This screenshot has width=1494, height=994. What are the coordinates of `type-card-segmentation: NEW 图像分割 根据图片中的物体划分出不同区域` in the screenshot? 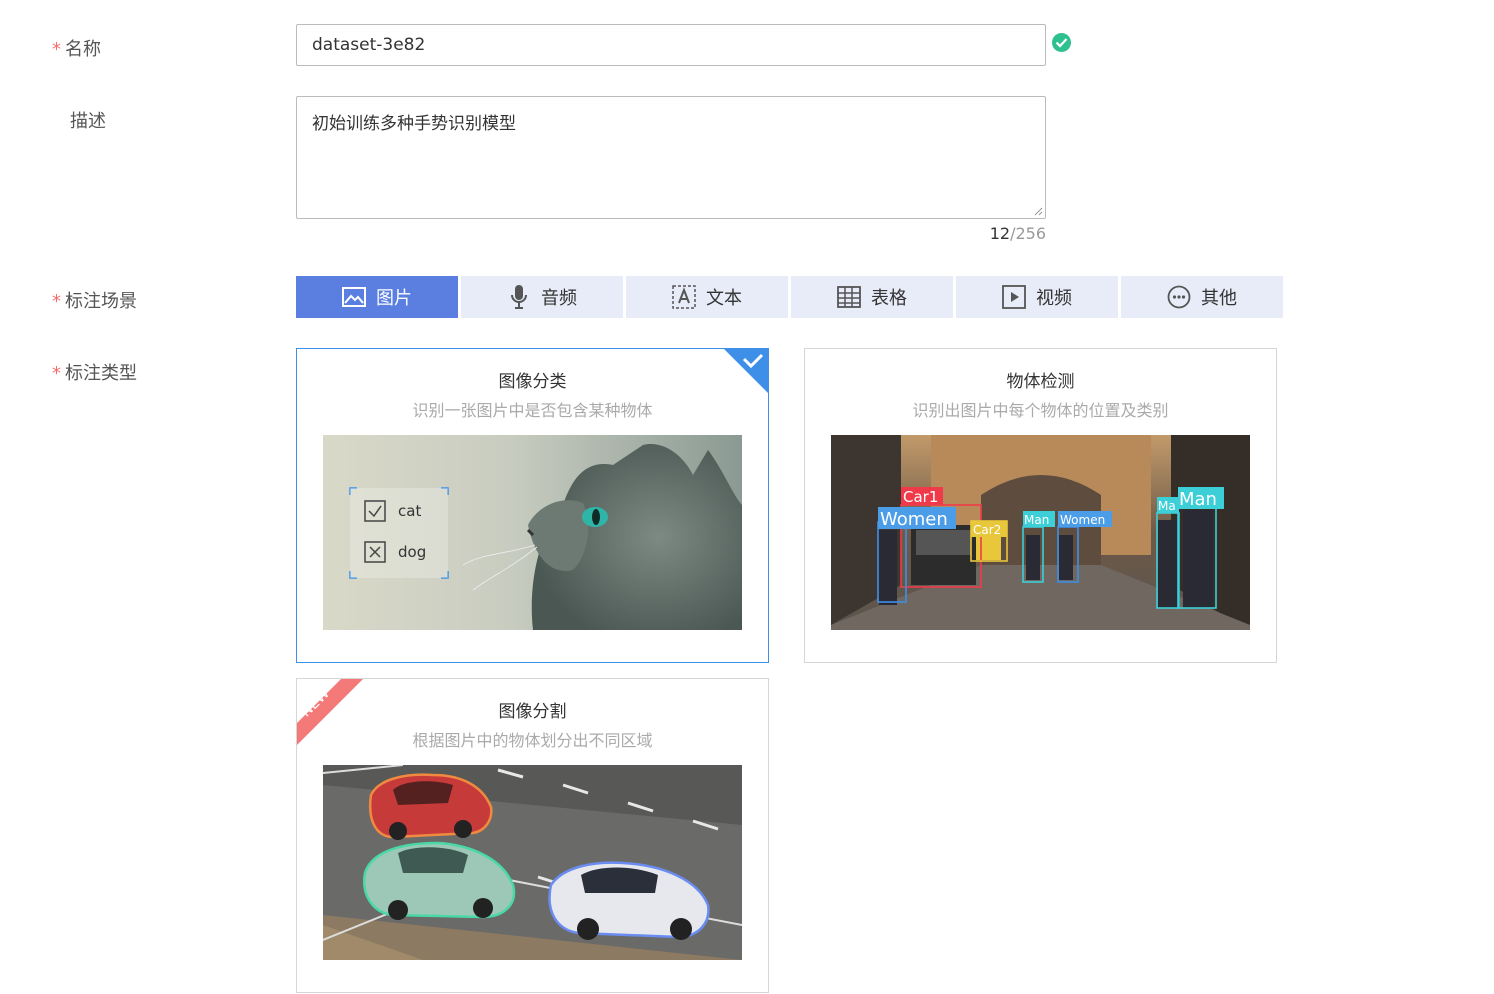 It's located at (532, 835).